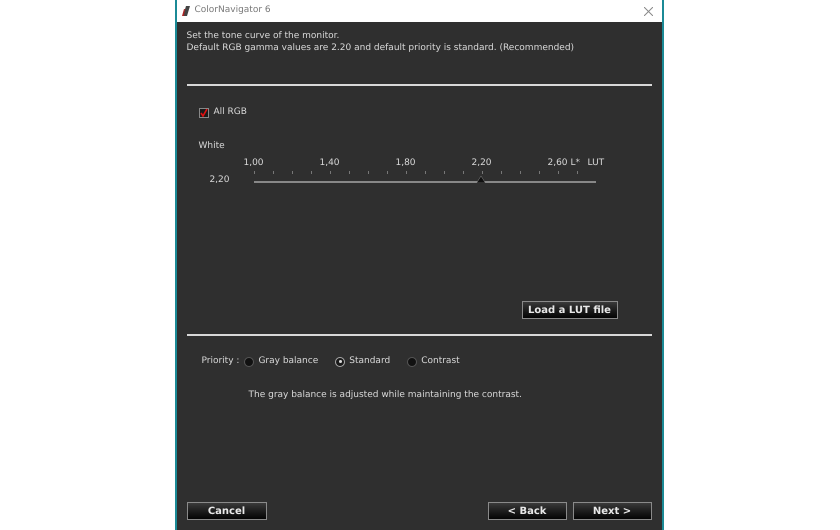 The width and height of the screenshot is (840, 530). Describe the element at coordinates (329, 163) in the screenshot. I see `tick-label: 1,40` at that location.